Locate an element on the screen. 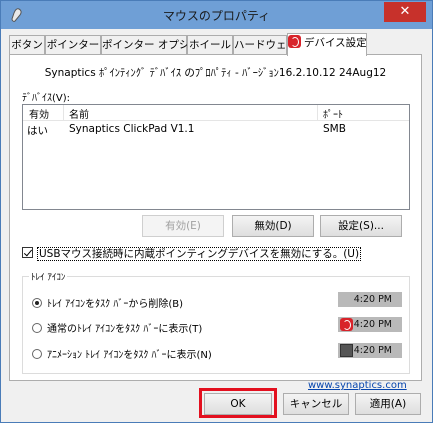  tab-pointer: ポインター is located at coordinates (73, 45).